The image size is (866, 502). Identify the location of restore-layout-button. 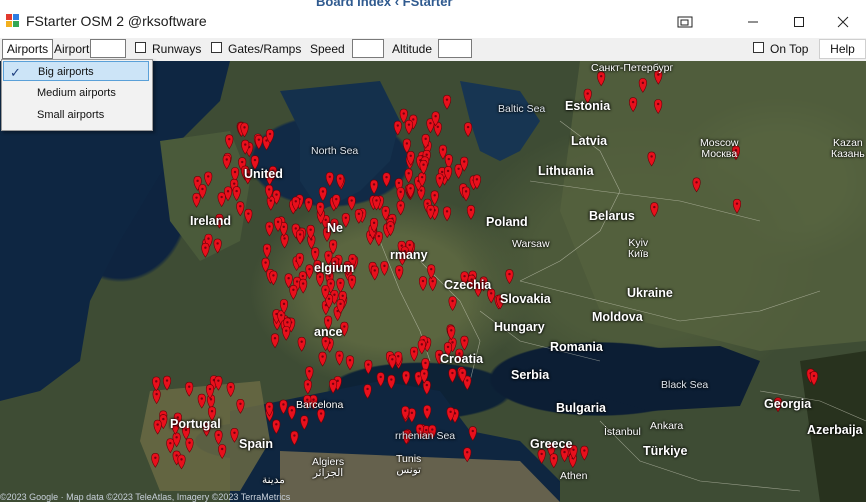
(685, 22).